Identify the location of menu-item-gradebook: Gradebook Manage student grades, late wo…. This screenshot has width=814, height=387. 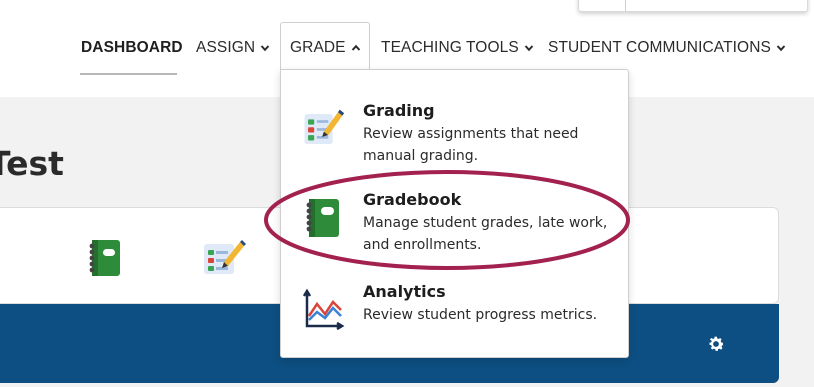
(455, 234).